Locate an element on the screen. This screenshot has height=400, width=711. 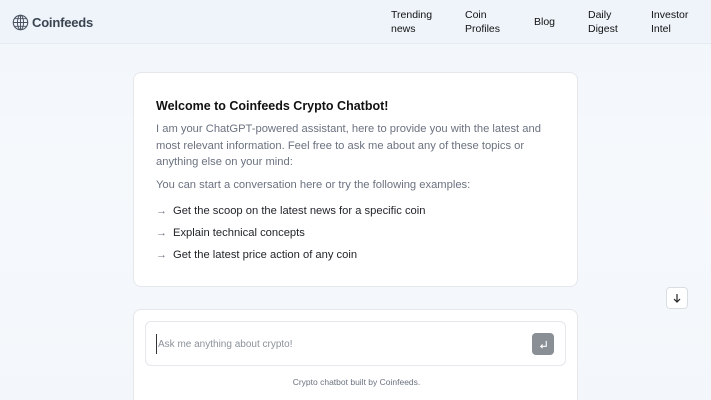
chat-input-box is located at coordinates (355, 343).